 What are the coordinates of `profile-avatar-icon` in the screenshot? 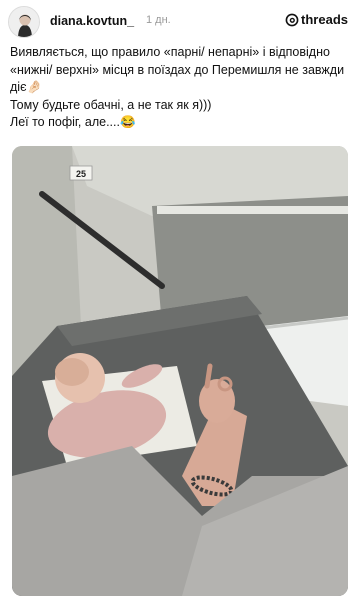 It's located at (24, 22).